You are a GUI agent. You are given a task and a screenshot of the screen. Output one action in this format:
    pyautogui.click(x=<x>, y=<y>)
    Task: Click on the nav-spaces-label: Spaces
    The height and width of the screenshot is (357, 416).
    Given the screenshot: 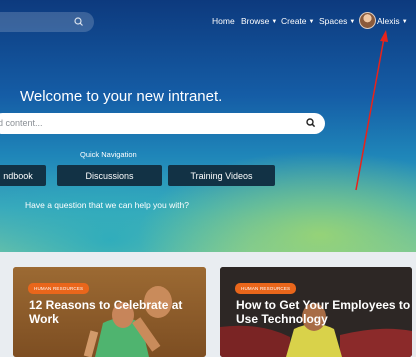 What is the action you would take?
    pyautogui.click(x=333, y=21)
    